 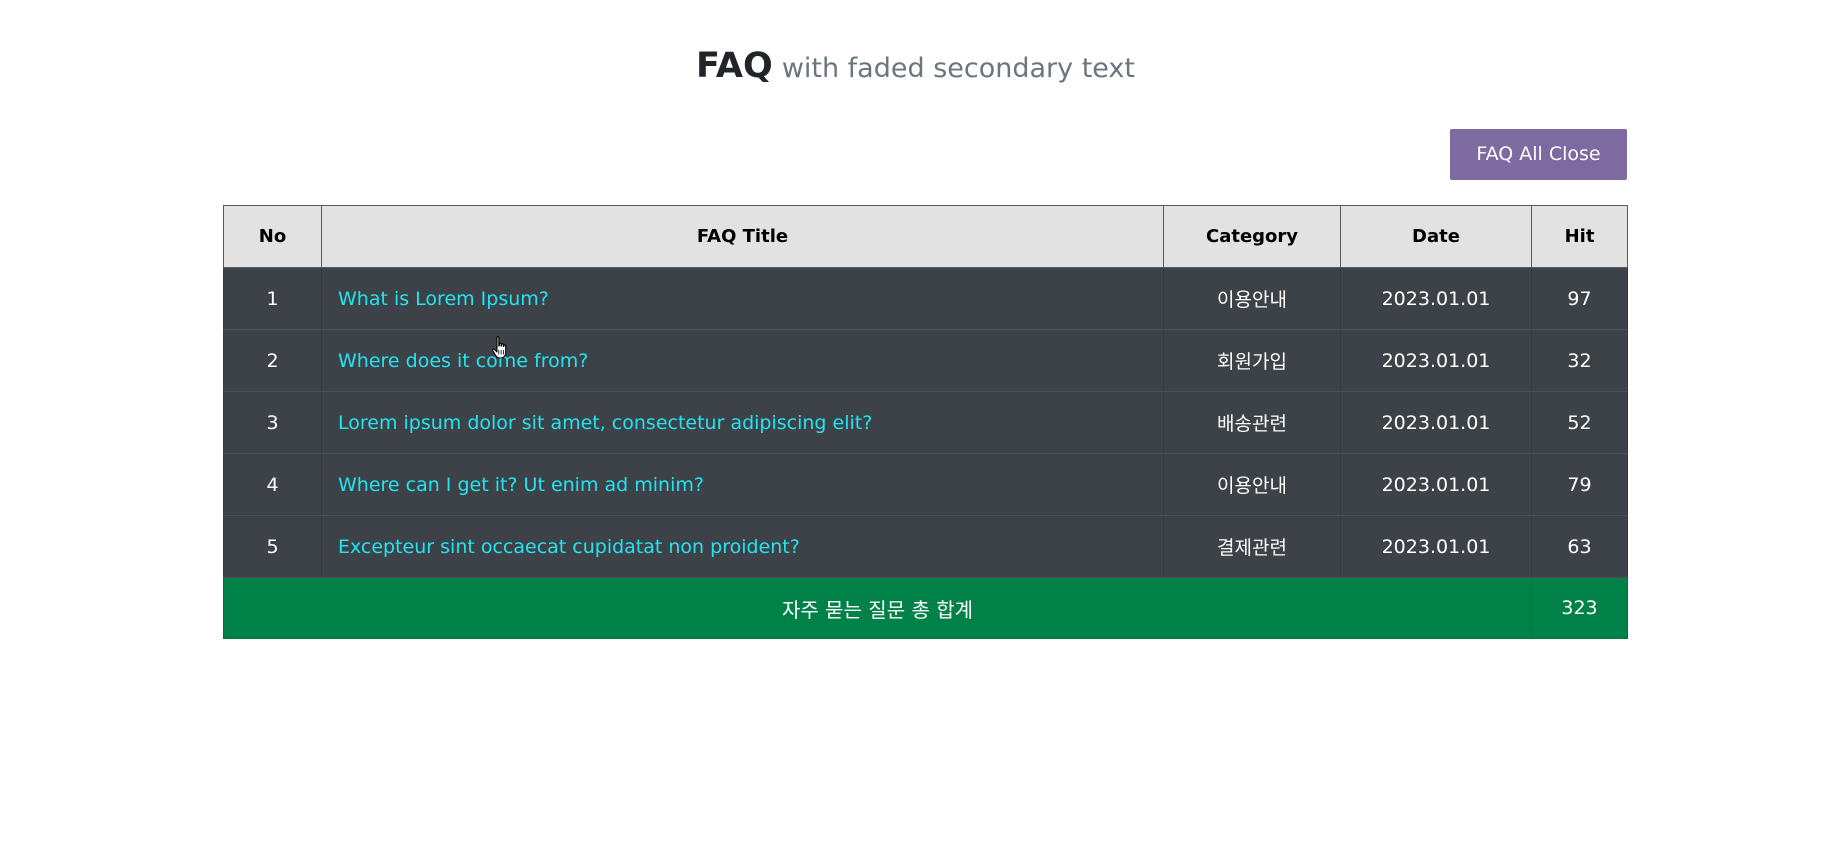 I want to click on row-hit: 97, so click(x=1579, y=298).